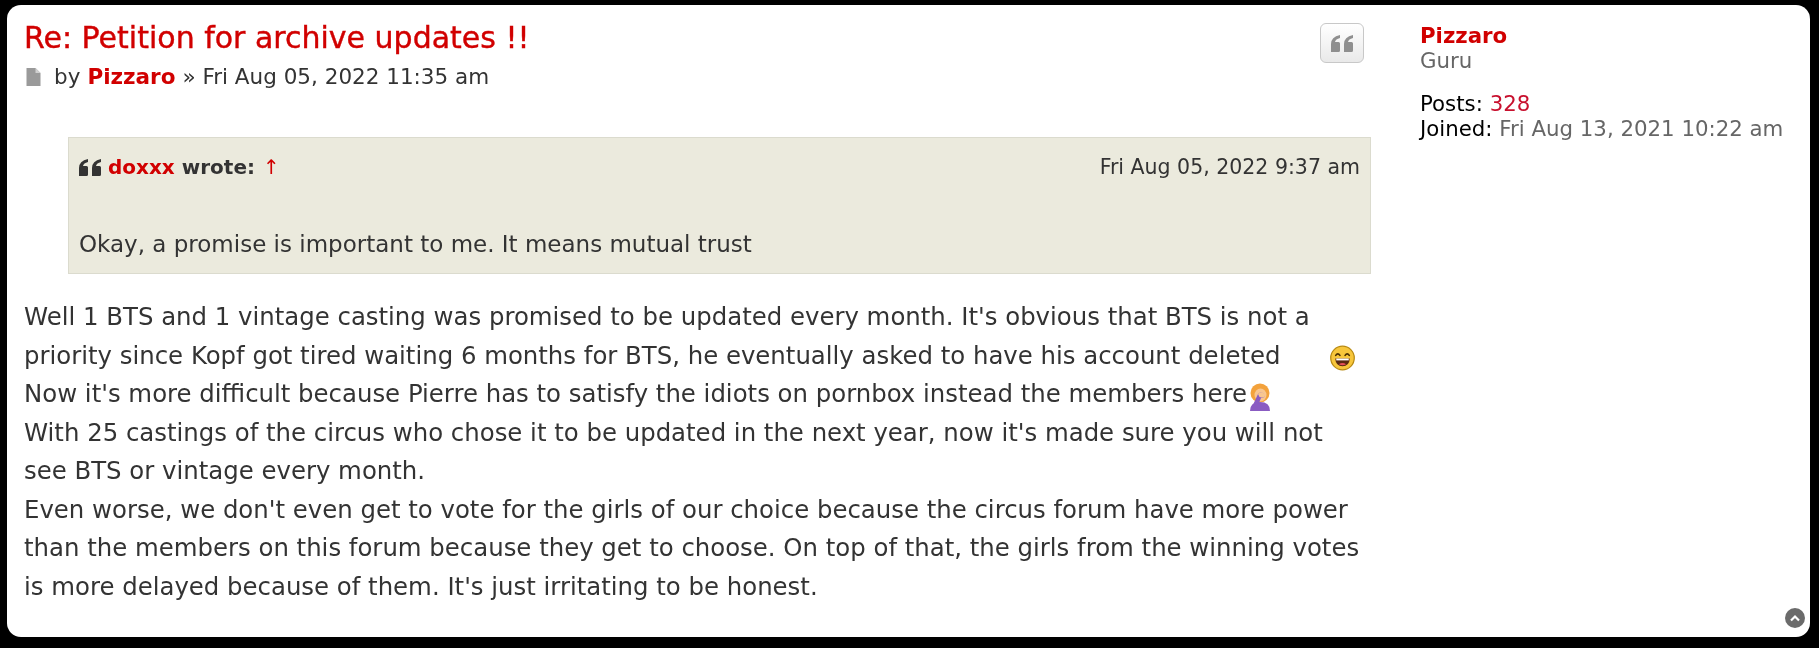 This screenshot has height=648, width=1819. What do you see at coordinates (218, 167) in the screenshot?
I see `wrote-label: wrote:` at bounding box center [218, 167].